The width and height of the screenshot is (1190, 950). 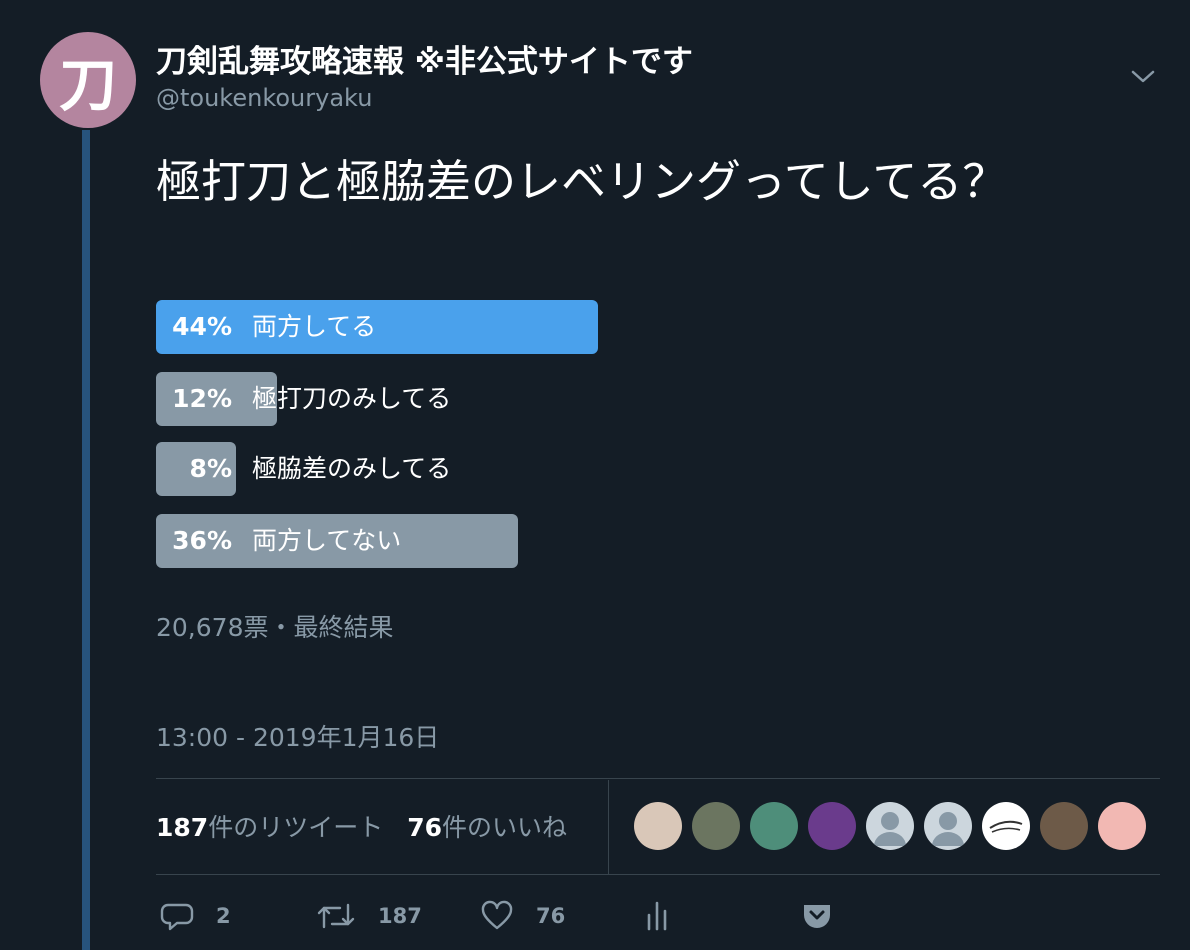 What do you see at coordinates (295, 827) in the screenshot?
I see `retweets-label: 件のリツイート` at bounding box center [295, 827].